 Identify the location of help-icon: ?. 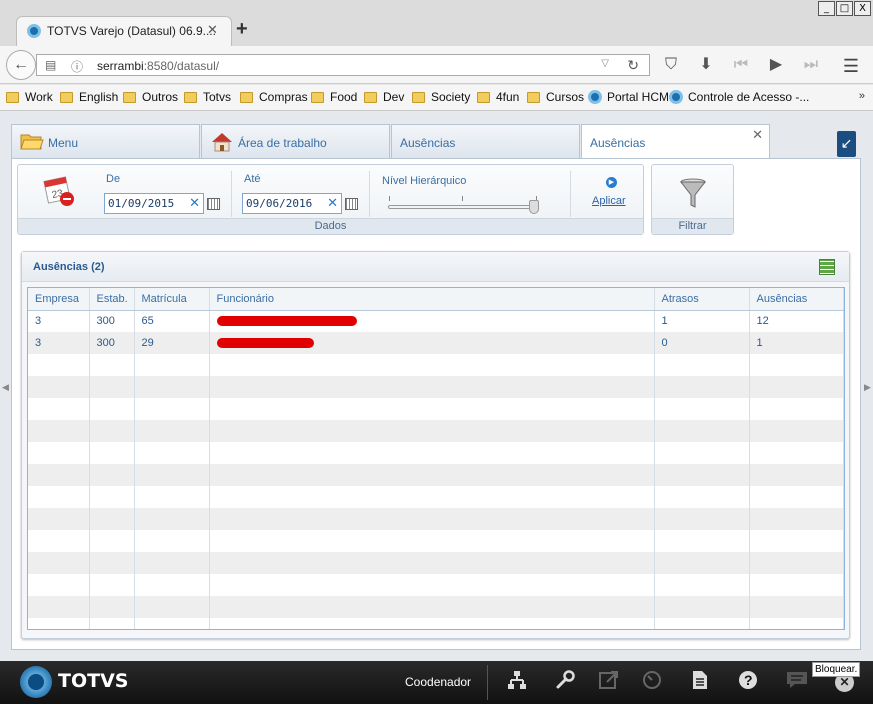
(748, 683).